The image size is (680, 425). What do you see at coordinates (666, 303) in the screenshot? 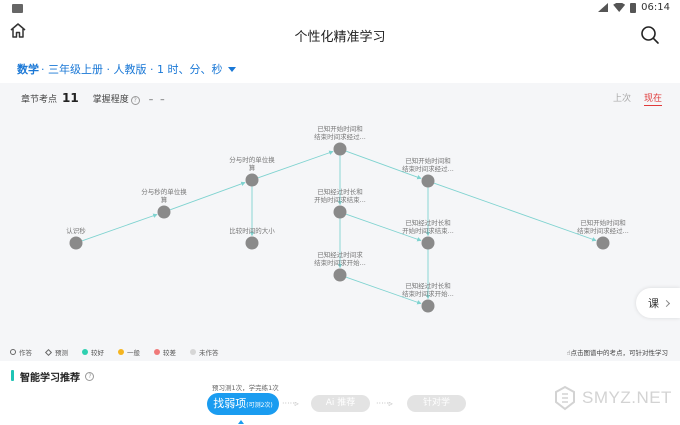
I see `chevron-right-icon` at bounding box center [666, 303].